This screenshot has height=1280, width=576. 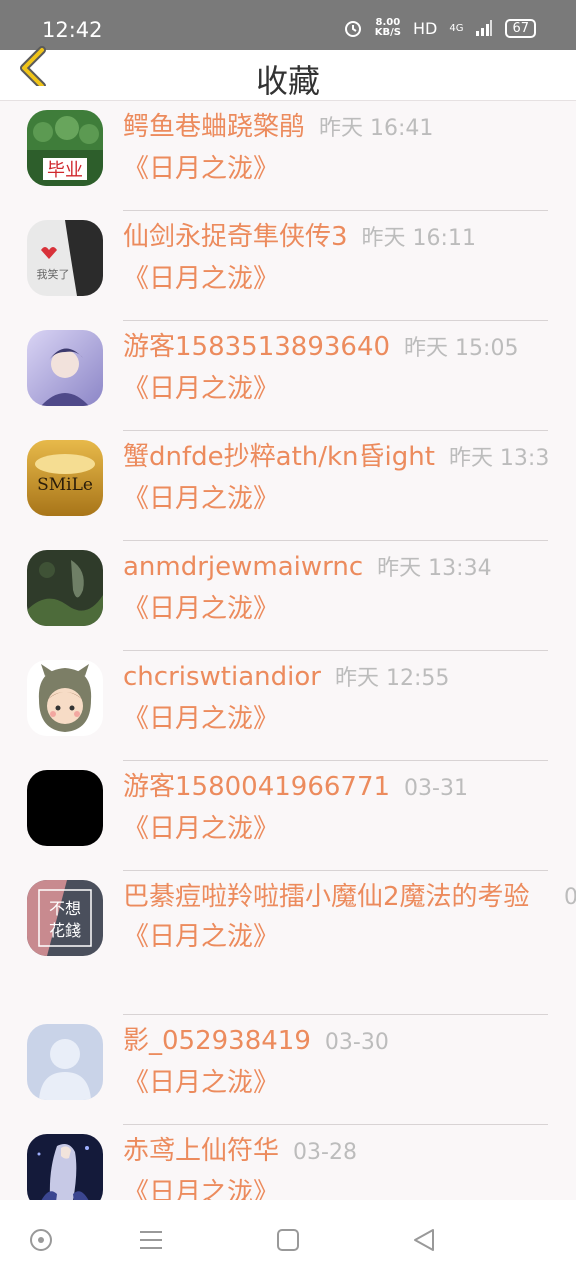 I want to click on status-time: 12:42, so click(x=72, y=30).